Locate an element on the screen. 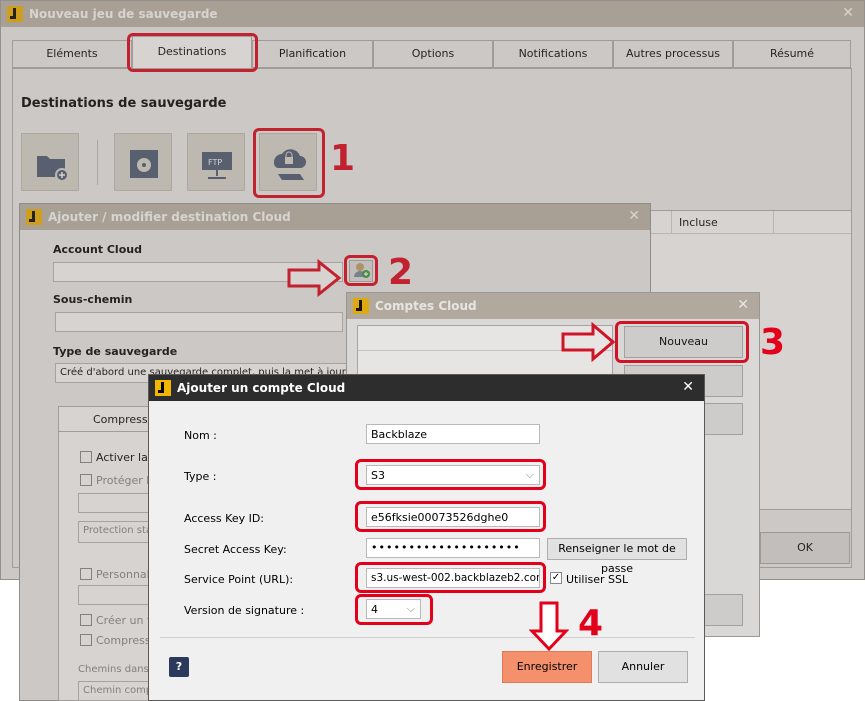  annotation-number-3: 3 is located at coordinates (773, 342).